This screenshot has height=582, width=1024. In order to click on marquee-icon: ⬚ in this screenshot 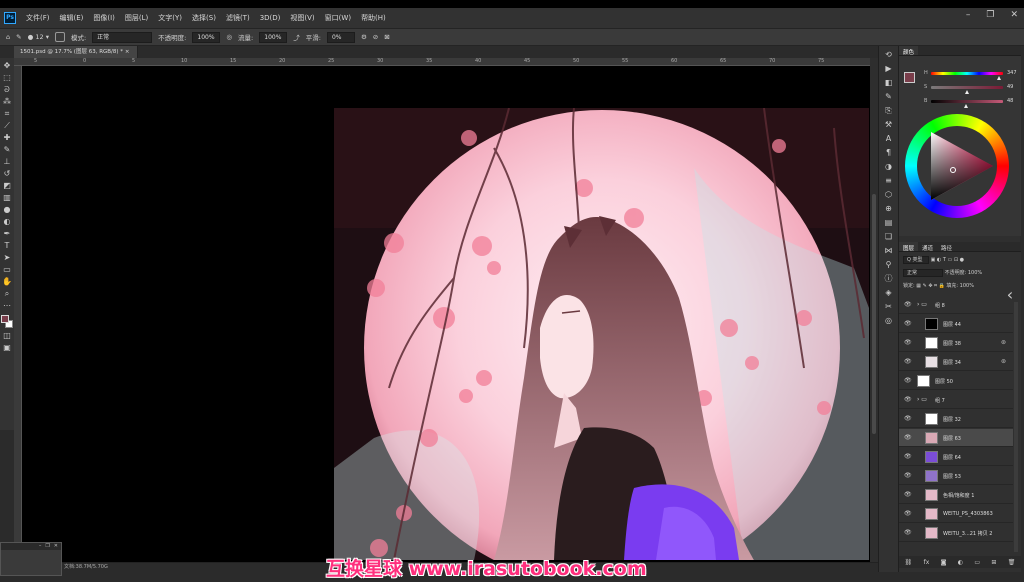, I will do `click(7, 77)`.